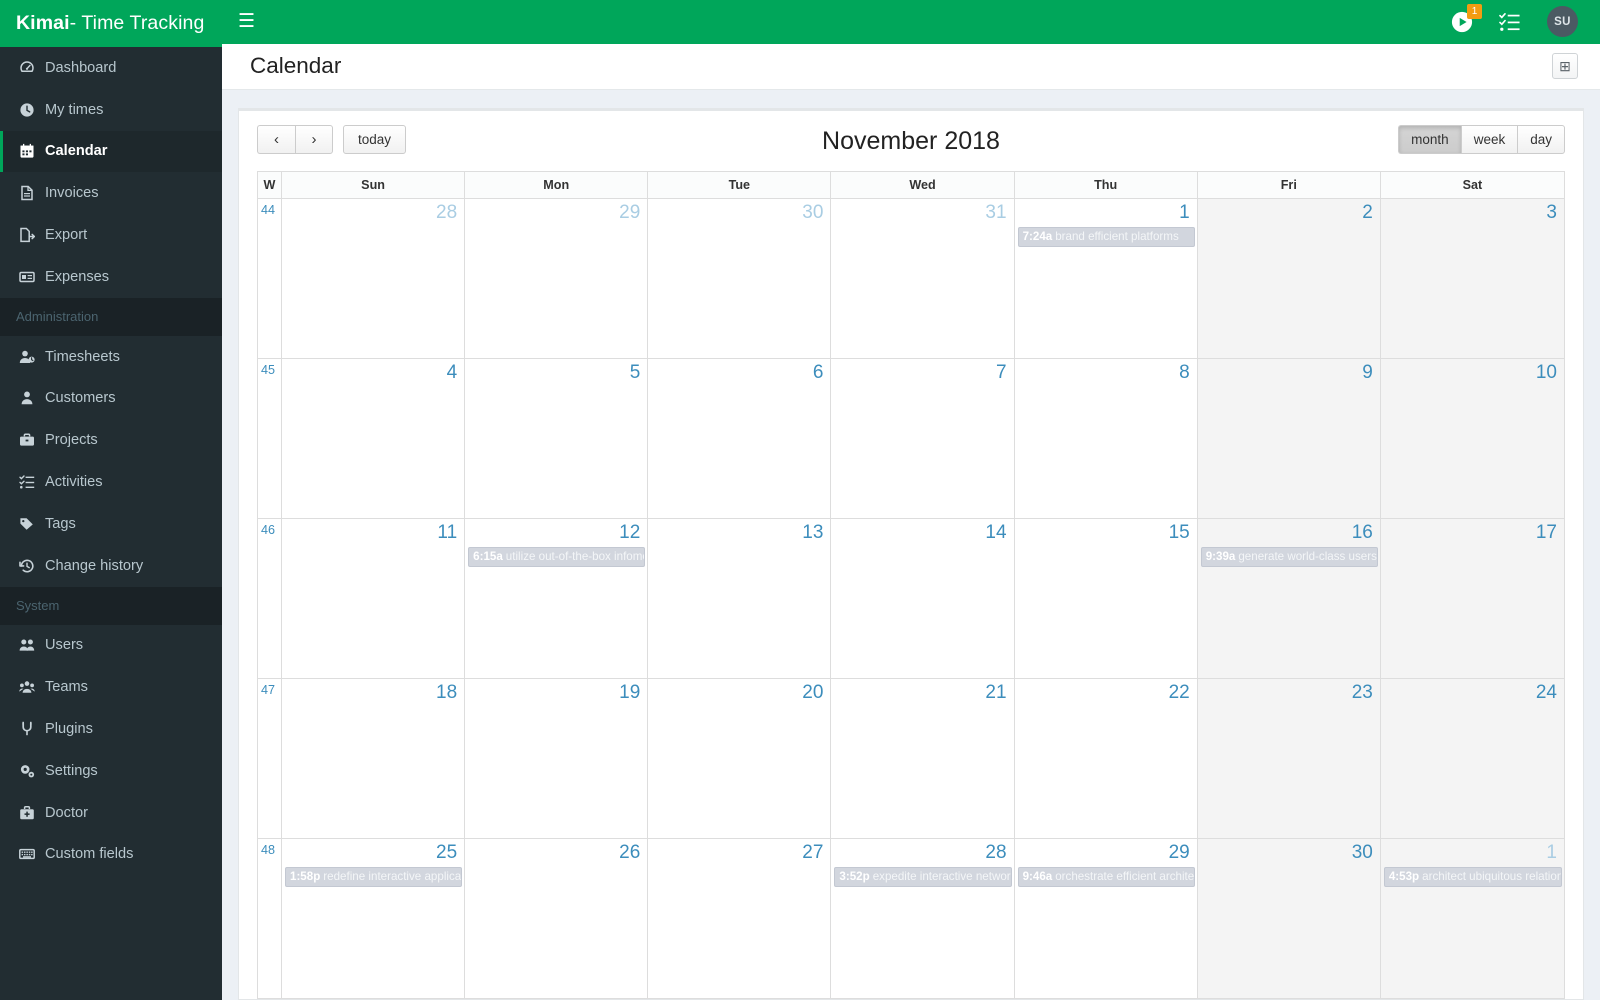  Describe the element at coordinates (373, 531) in the screenshot. I see `day-number: 11` at that location.